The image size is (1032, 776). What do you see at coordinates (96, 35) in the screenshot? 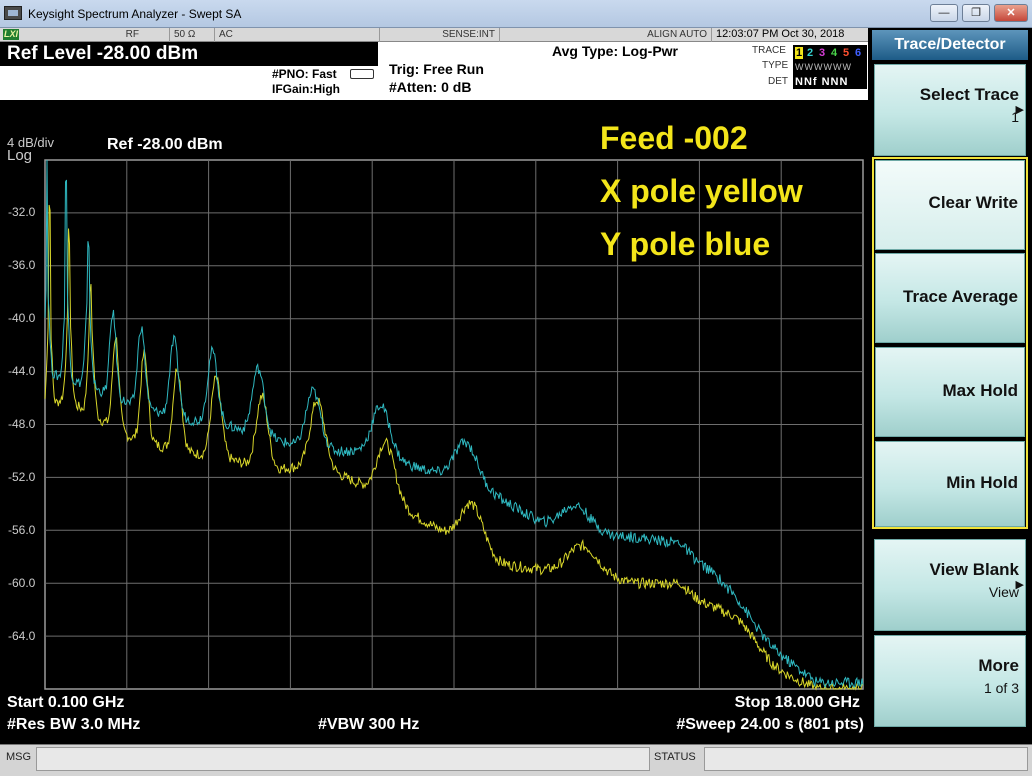
I see `rf-input-label: RF` at bounding box center [96, 35].